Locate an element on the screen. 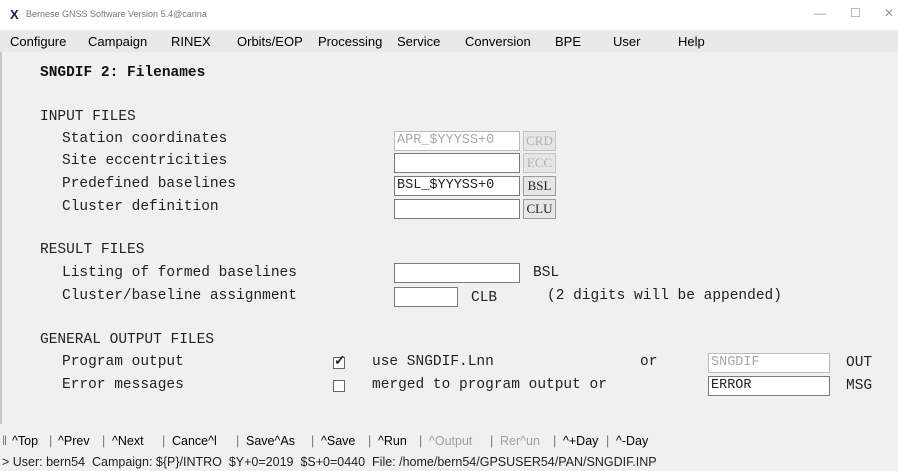 This screenshot has height=471, width=898. minus-day-button: ^-Day is located at coordinates (632, 441).